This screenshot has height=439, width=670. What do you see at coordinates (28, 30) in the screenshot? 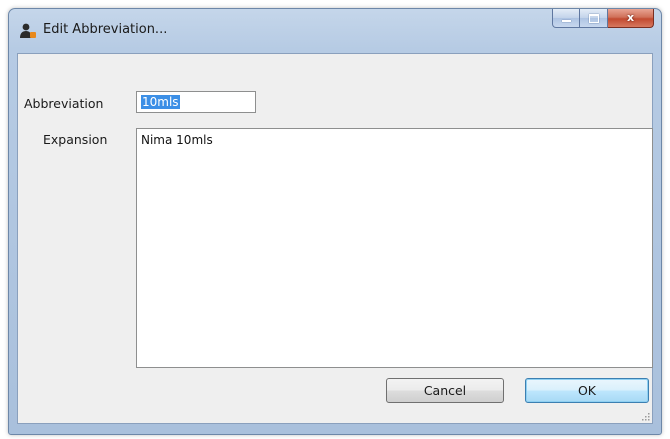
I see `app-person-icon` at bounding box center [28, 30].